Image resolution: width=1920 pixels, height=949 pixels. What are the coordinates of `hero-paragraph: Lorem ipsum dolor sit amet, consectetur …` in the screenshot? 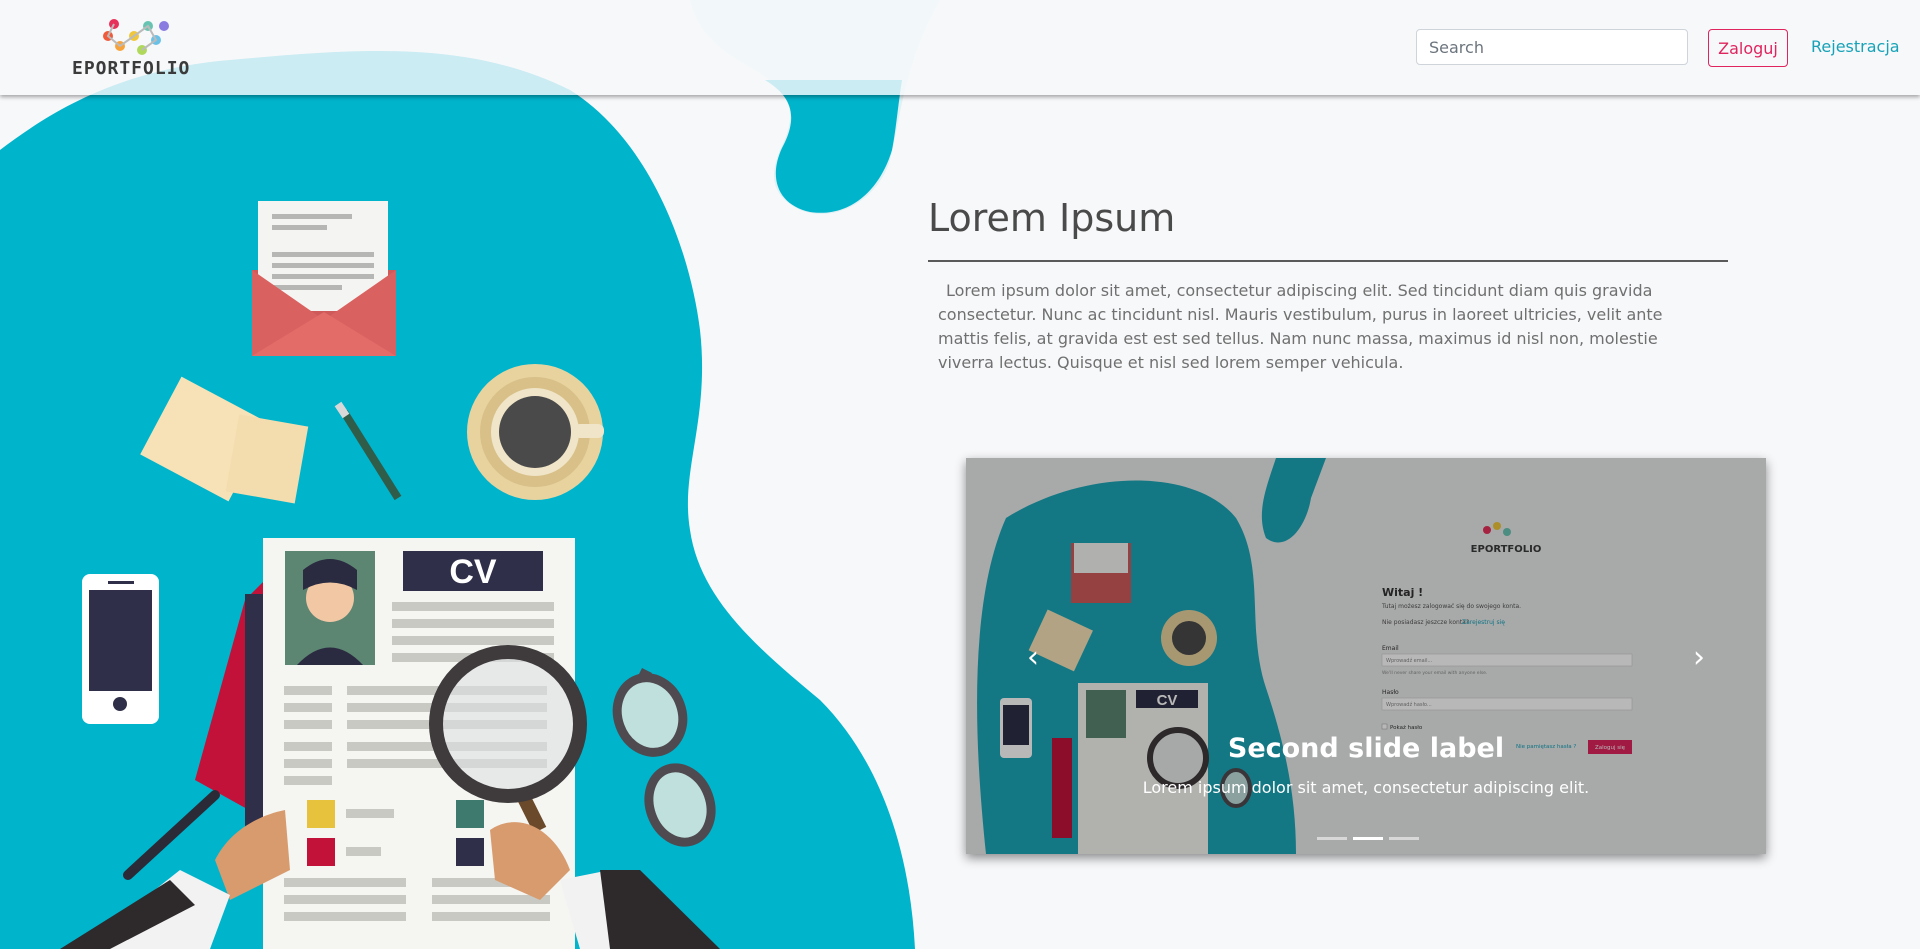 It's located at (1300, 326).